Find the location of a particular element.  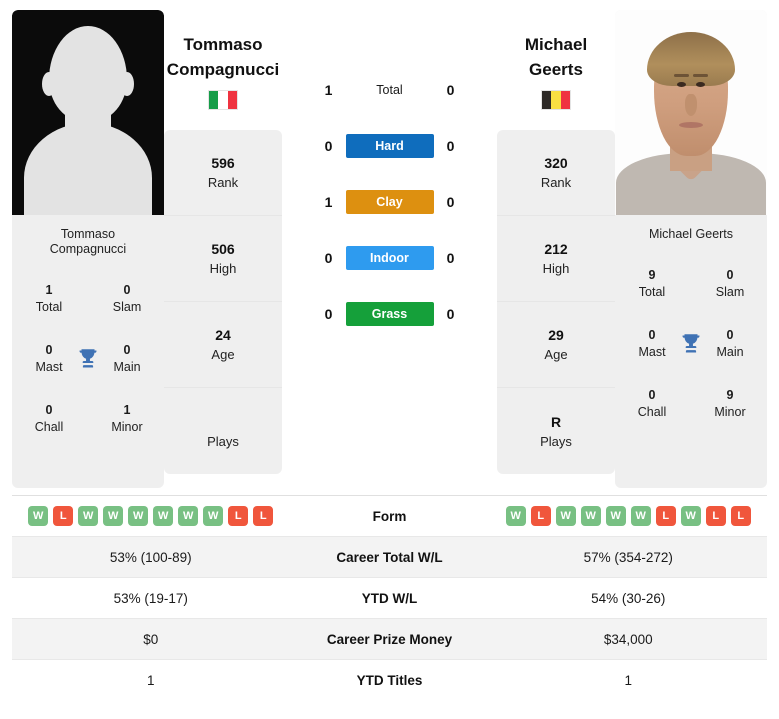

surface-clay-left-value: 1 is located at coordinates (328, 202).